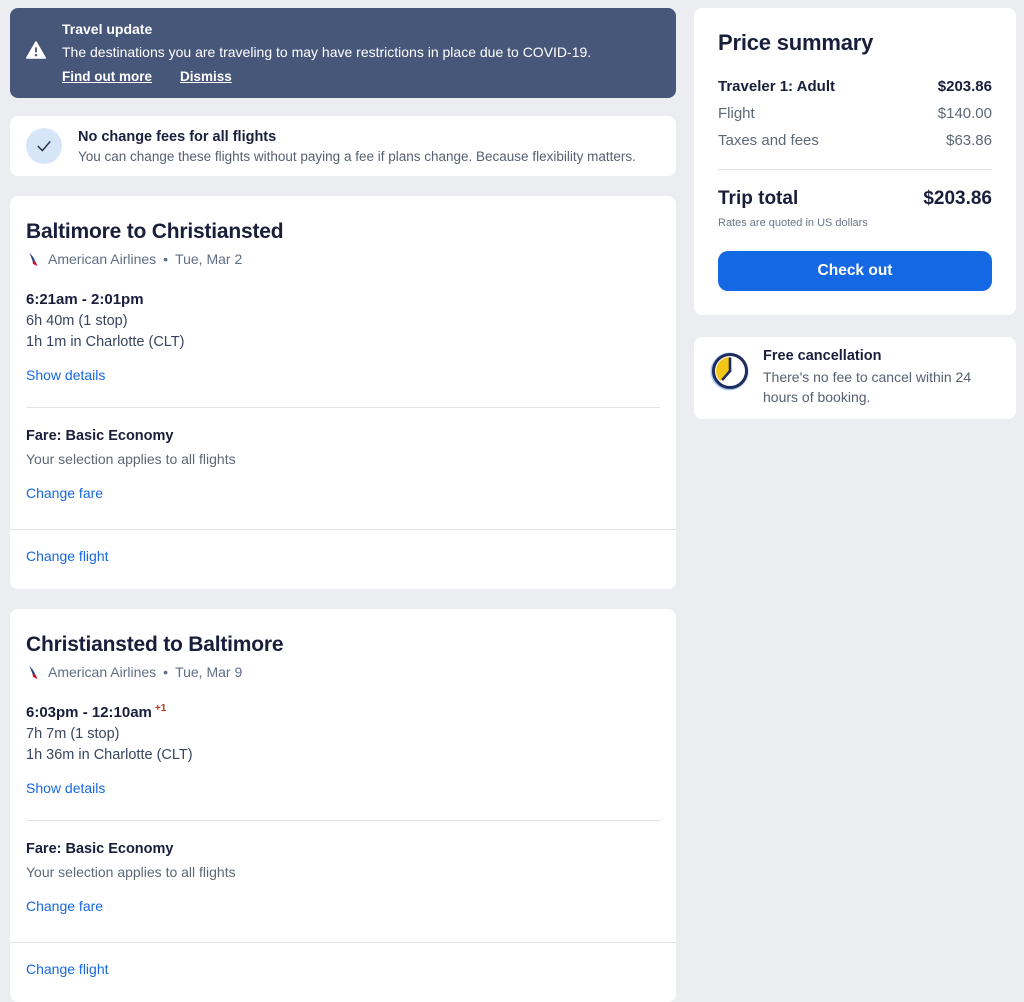 Image resolution: width=1024 pixels, height=1002 pixels. Describe the element at coordinates (855, 271) in the screenshot. I see `check-out-button: Check out` at that location.